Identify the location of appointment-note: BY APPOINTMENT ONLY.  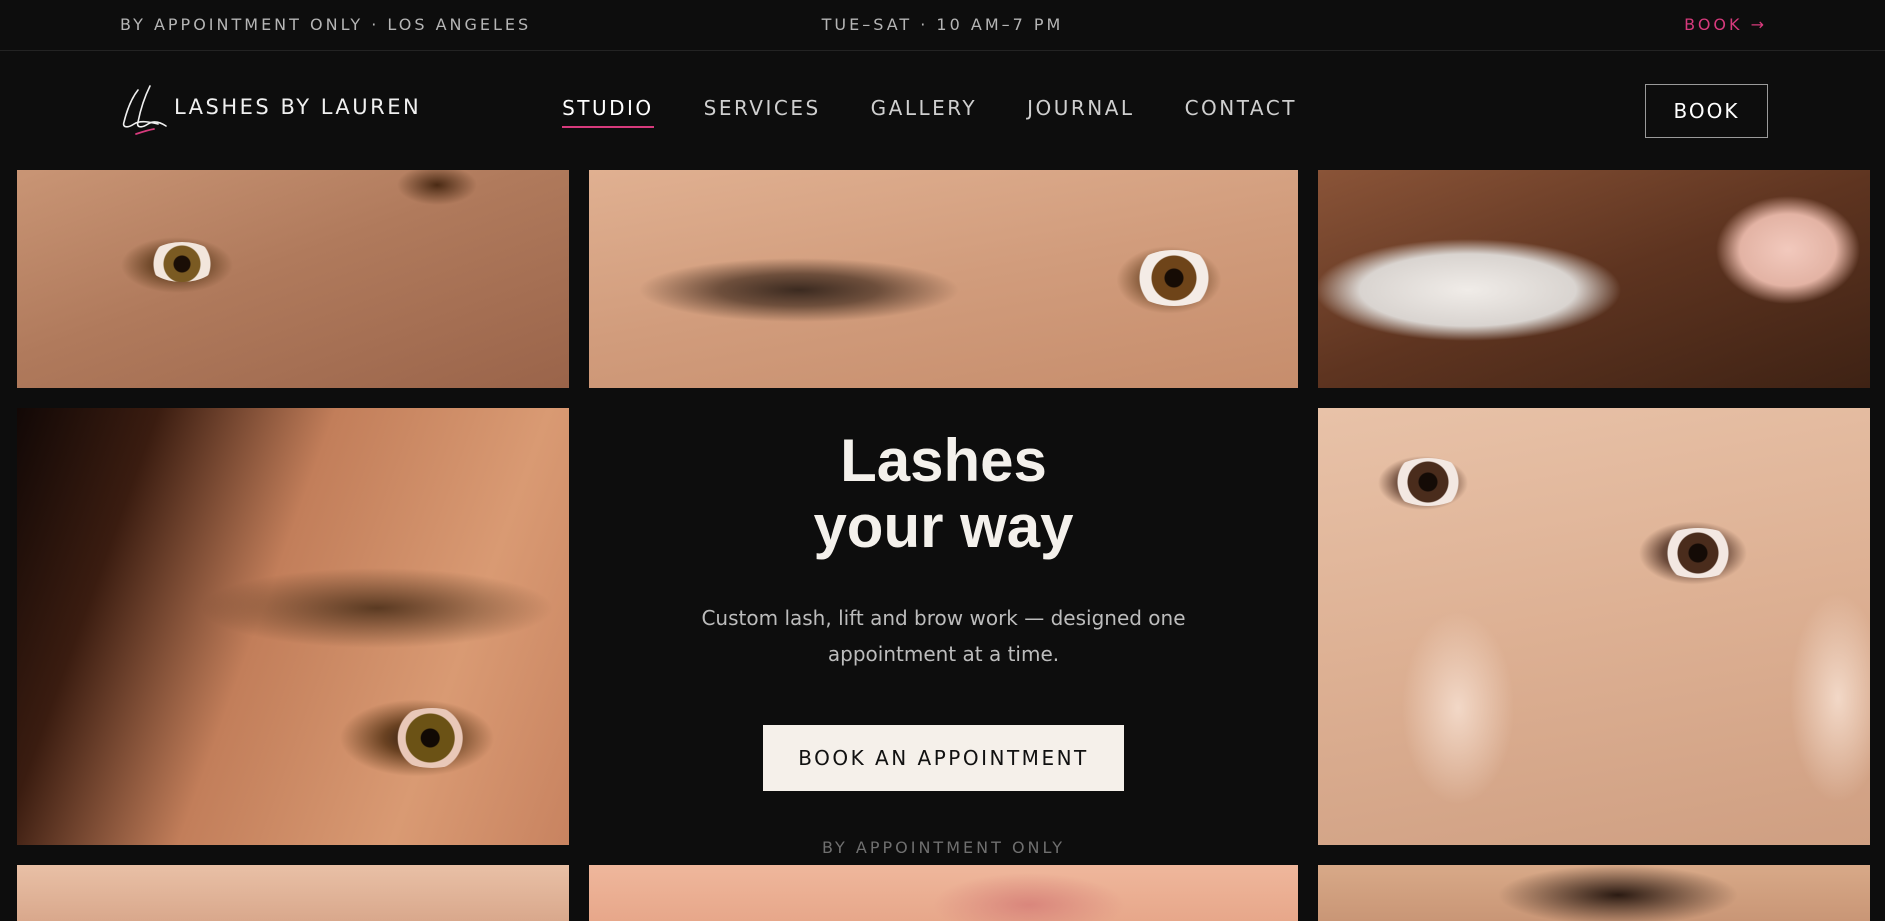
(943, 847).